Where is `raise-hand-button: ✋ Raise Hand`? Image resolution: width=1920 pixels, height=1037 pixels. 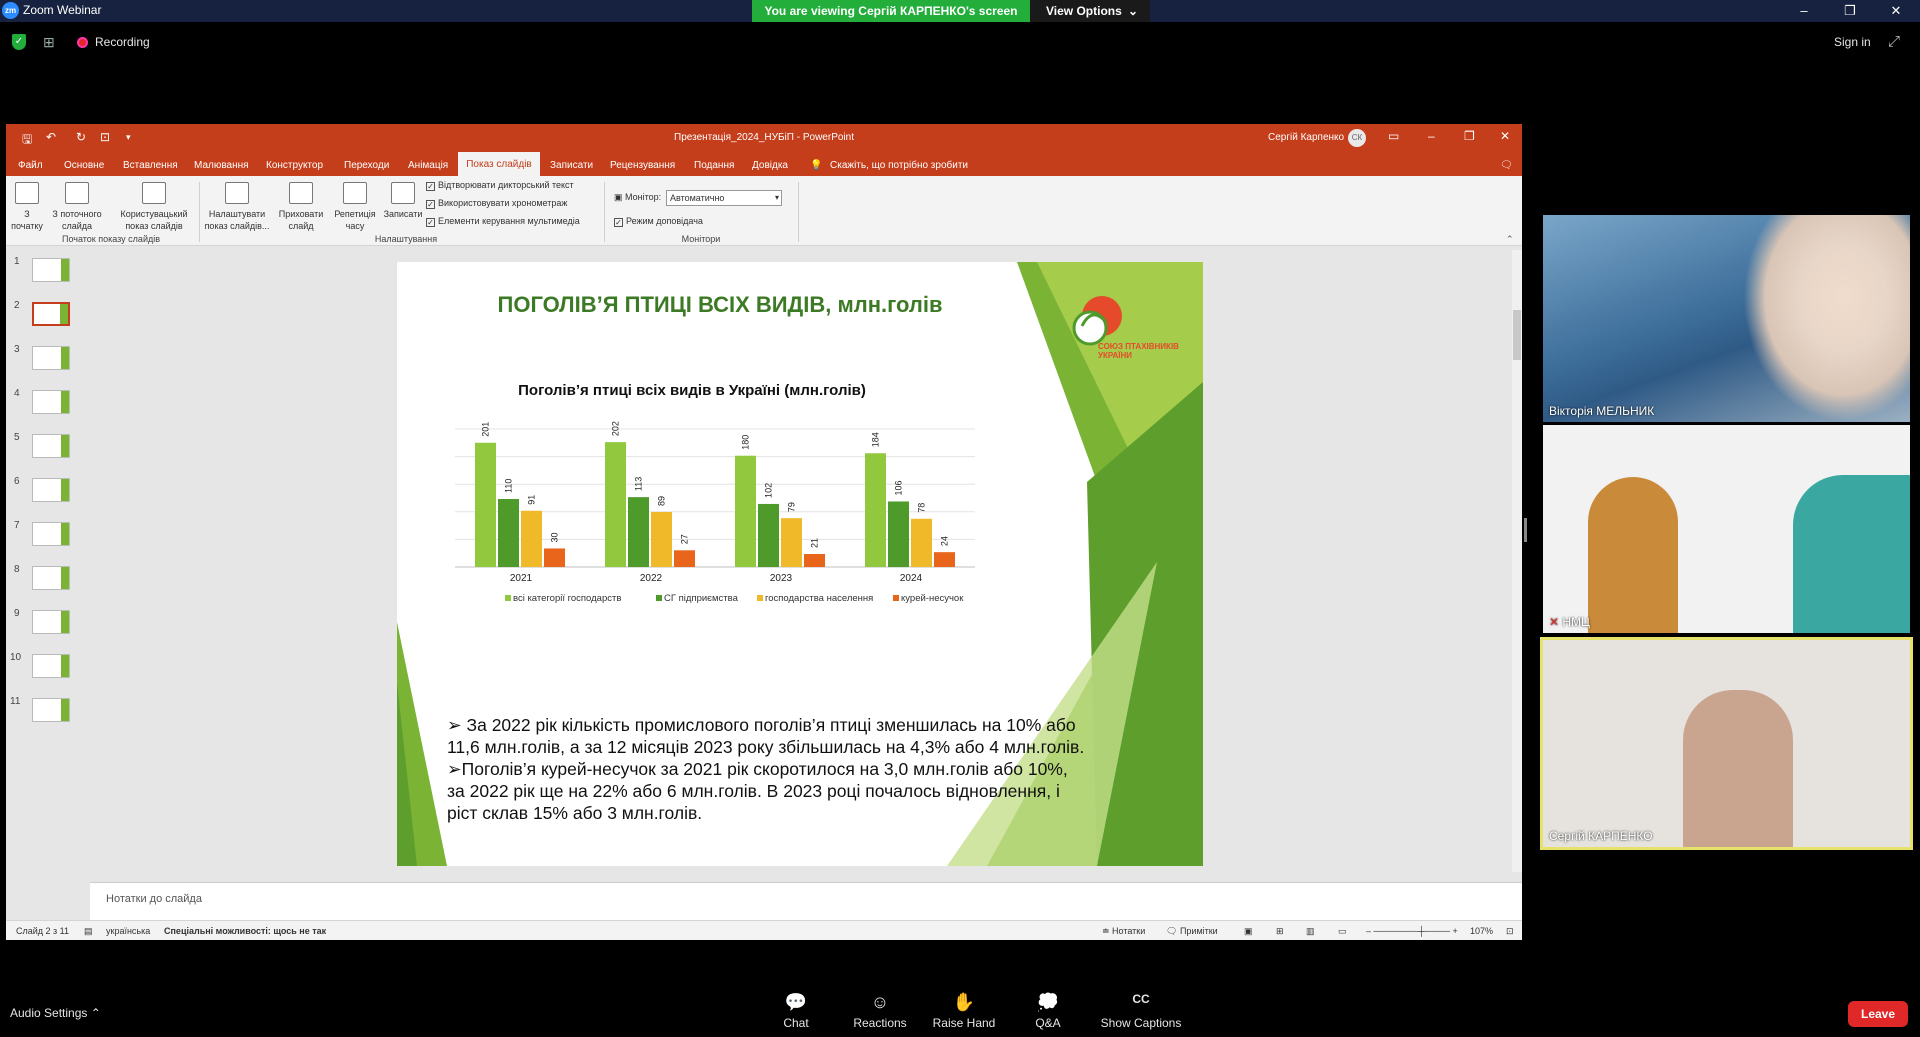 raise-hand-button: ✋ Raise Hand is located at coordinates (964, 1011).